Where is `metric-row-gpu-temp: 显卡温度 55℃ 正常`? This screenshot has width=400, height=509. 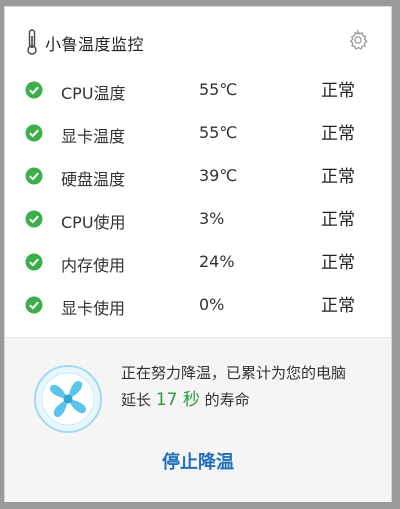 metric-row-gpu-temp: 显卡温度 55℃ 正常 is located at coordinates (198, 134).